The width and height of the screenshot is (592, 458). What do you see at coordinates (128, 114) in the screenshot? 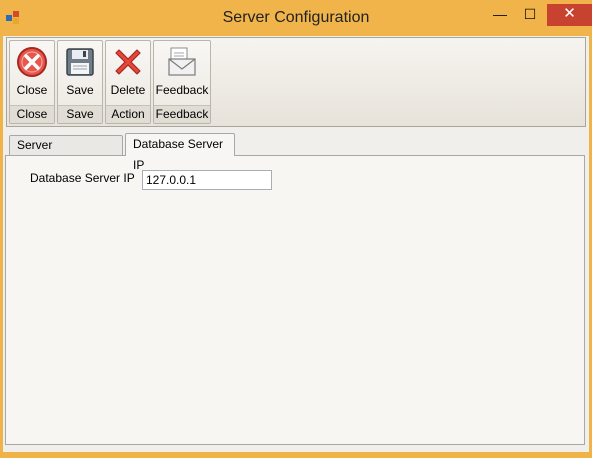
I see `ribbon-group-caption-action: Action` at bounding box center [128, 114].